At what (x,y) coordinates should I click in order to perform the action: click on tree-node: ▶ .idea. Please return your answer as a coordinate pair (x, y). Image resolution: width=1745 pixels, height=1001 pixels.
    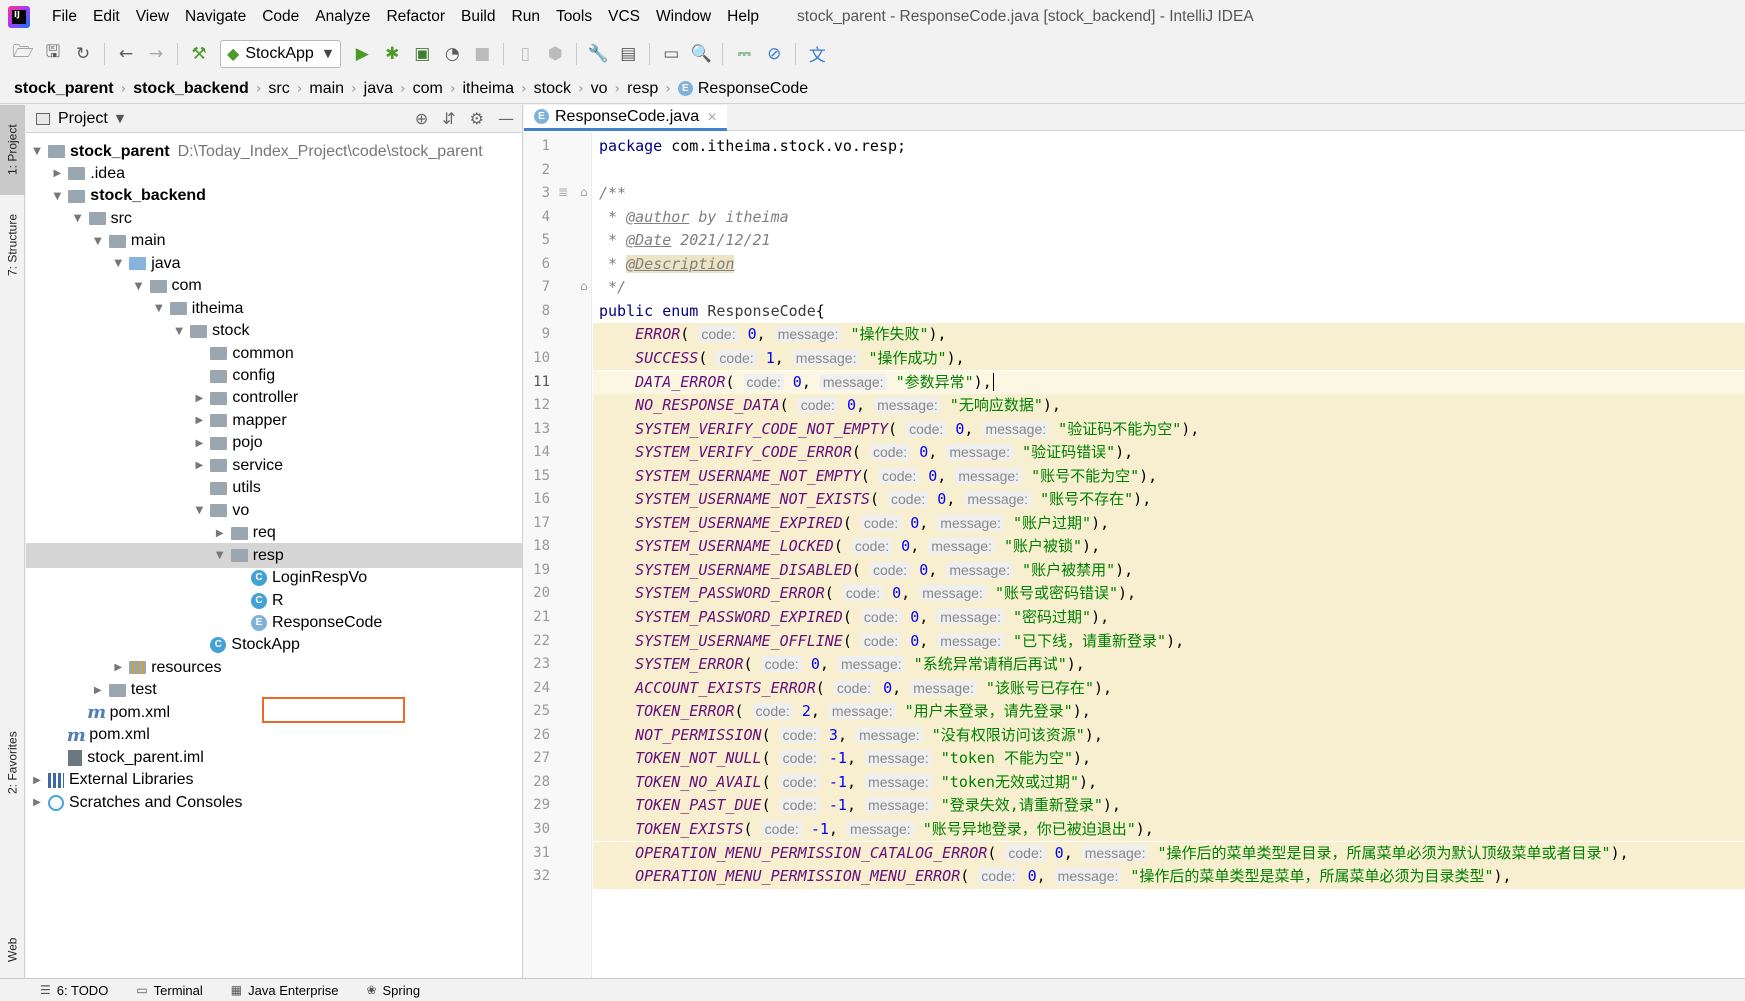
    Looking at the image, I should click on (274, 173).